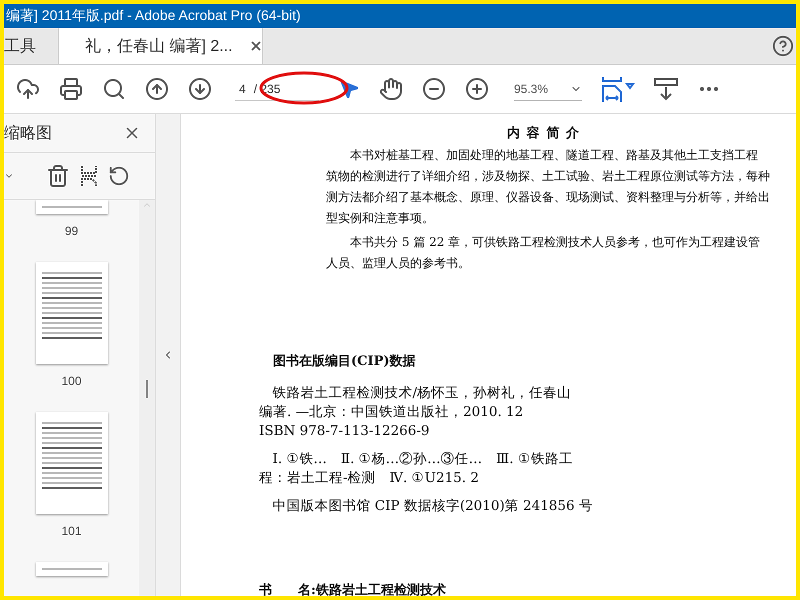 Image resolution: width=800 pixels, height=600 pixels. I want to click on zoom-out-icon, so click(434, 89).